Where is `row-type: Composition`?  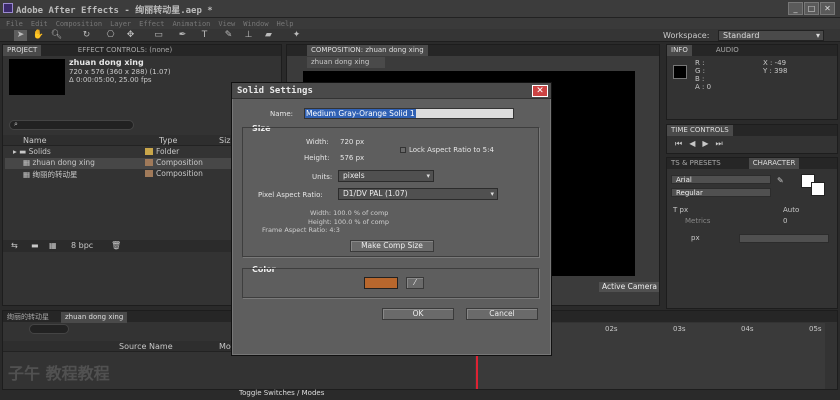
row-type: Composition is located at coordinates (179, 173).